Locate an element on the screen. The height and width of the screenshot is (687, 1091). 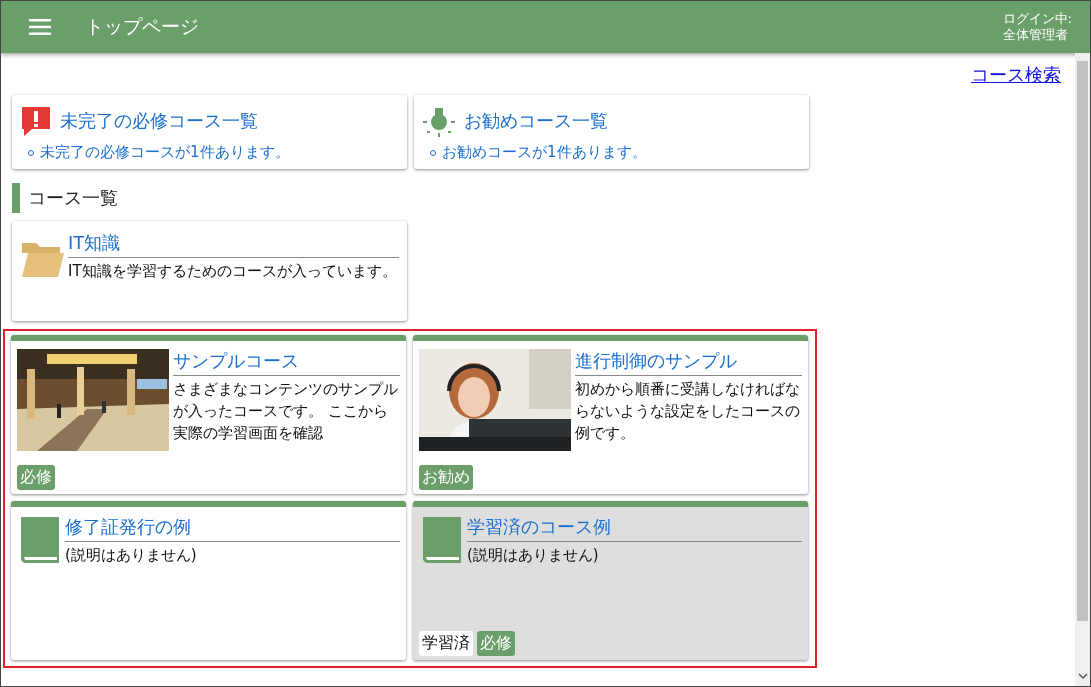
scroll-down-icon is located at coordinates (1082, 676).